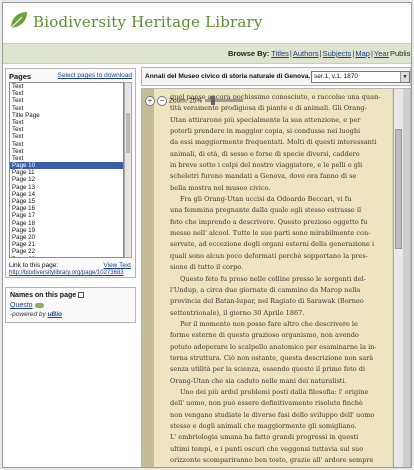 The image size is (414, 470). What do you see at coordinates (39, 305) in the screenshot?
I see `name-finder-icon` at bounding box center [39, 305].